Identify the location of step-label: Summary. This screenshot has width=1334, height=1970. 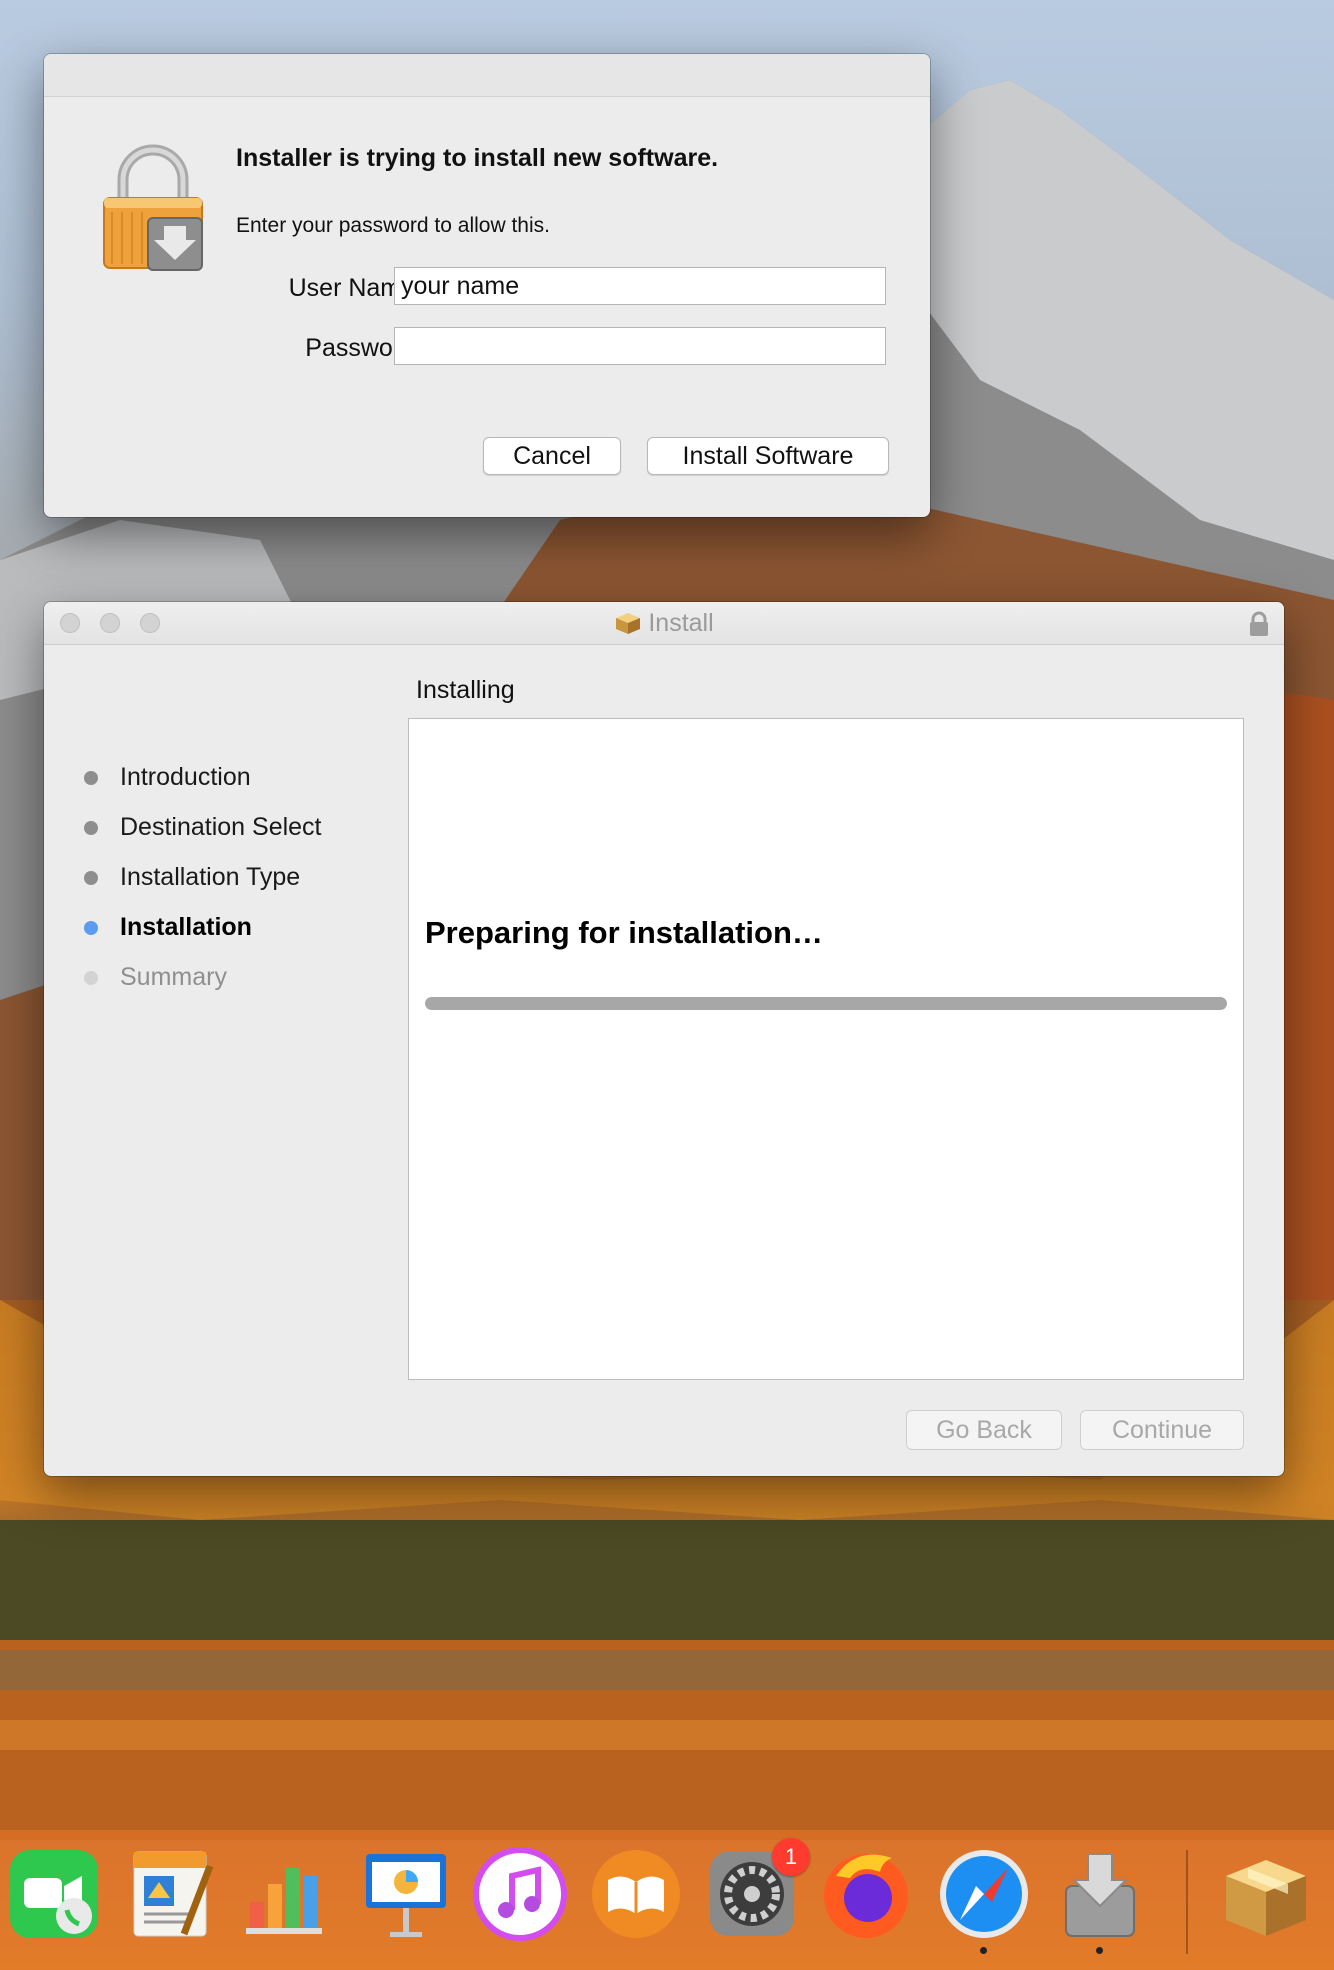
(173, 977).